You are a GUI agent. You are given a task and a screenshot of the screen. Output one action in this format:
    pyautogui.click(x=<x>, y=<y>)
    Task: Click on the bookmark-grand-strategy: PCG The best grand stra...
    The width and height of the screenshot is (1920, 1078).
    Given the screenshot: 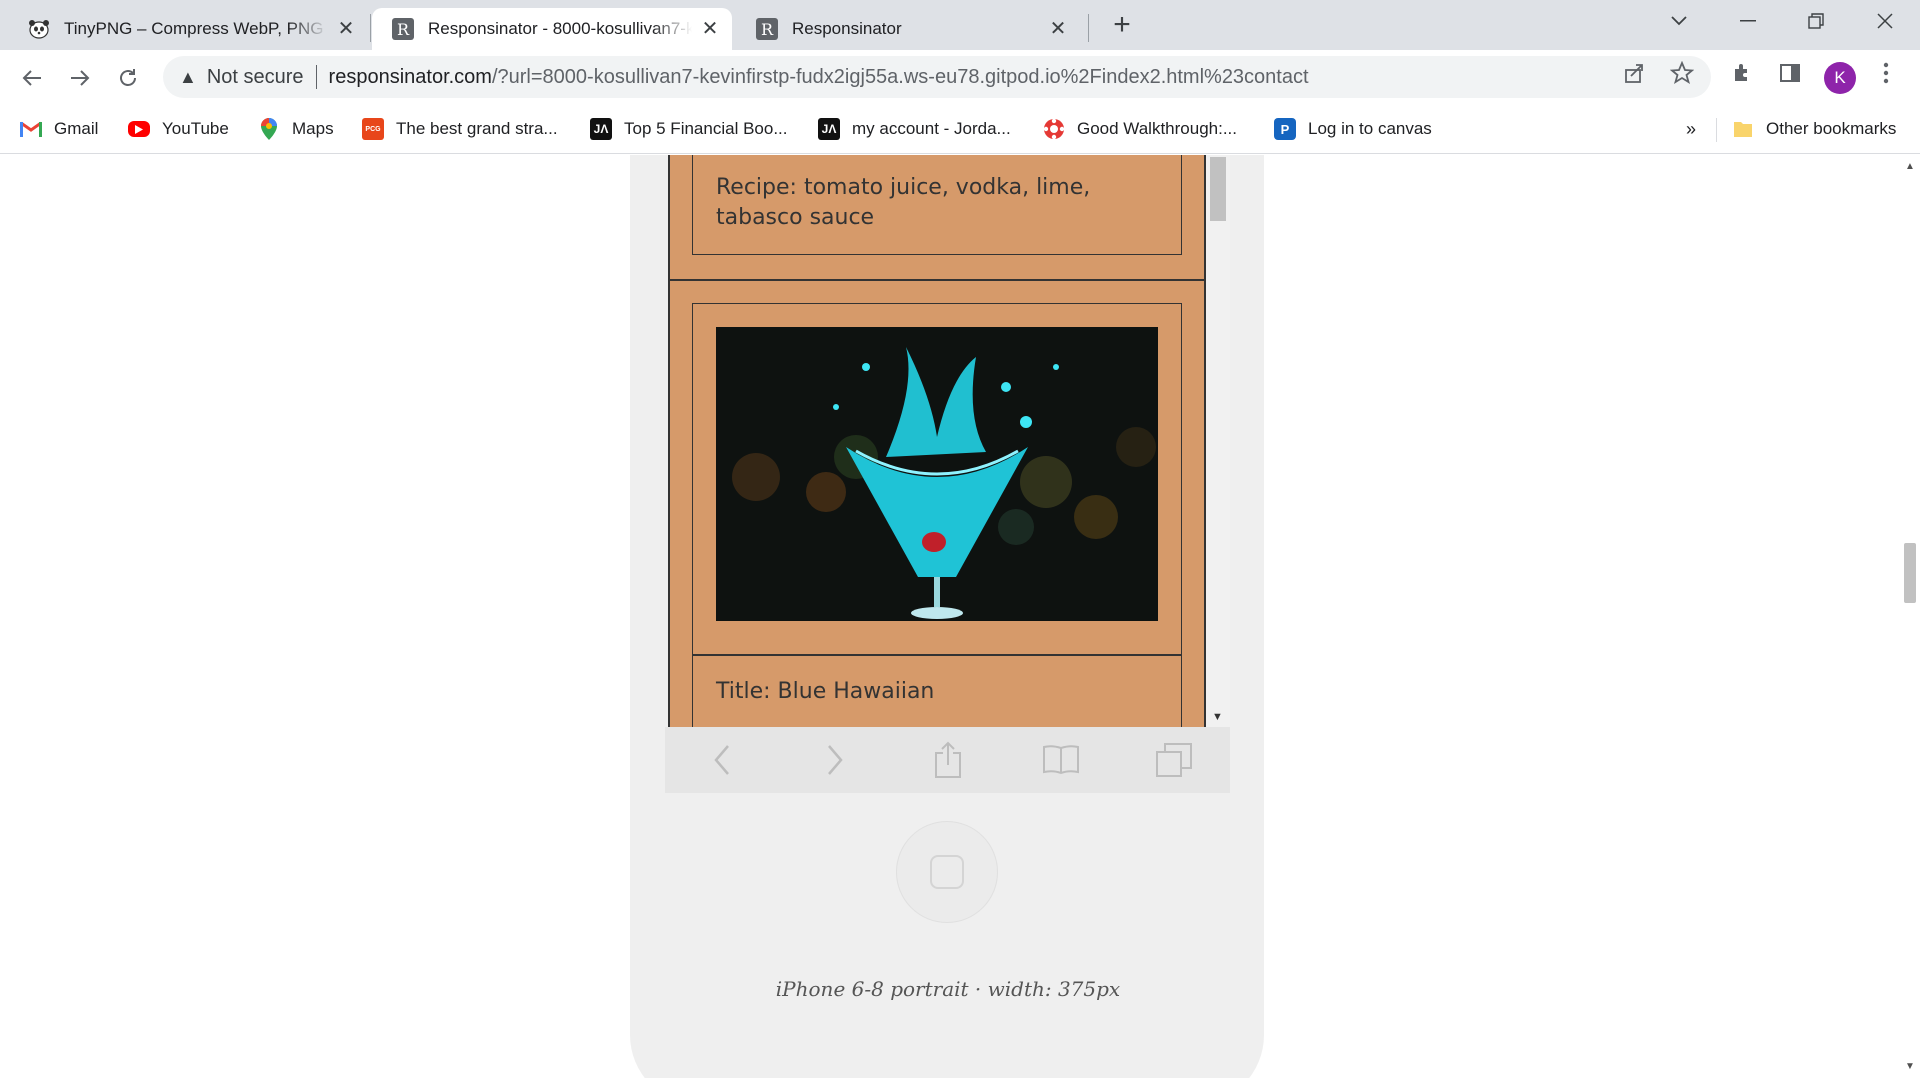 What is the action you would take?
    pyautogui.click(x=460, y=129)
    